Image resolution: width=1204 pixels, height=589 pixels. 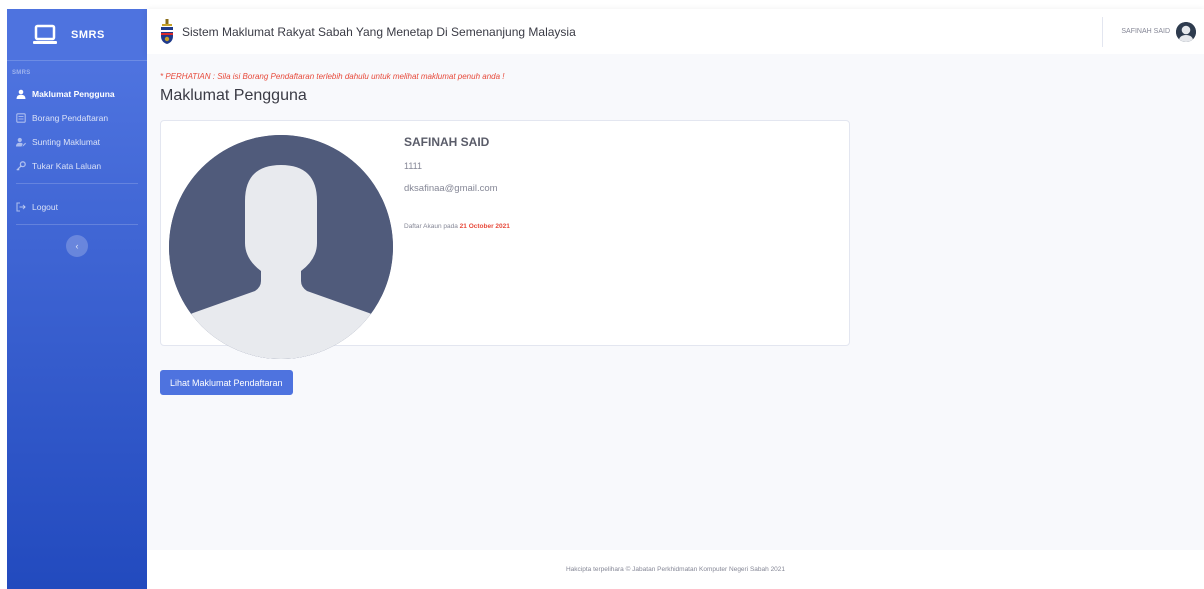 What do you see at coordinates (21, 142) in the screenshot?
I see `user-edit-icon` at bounding box center [21, 142].